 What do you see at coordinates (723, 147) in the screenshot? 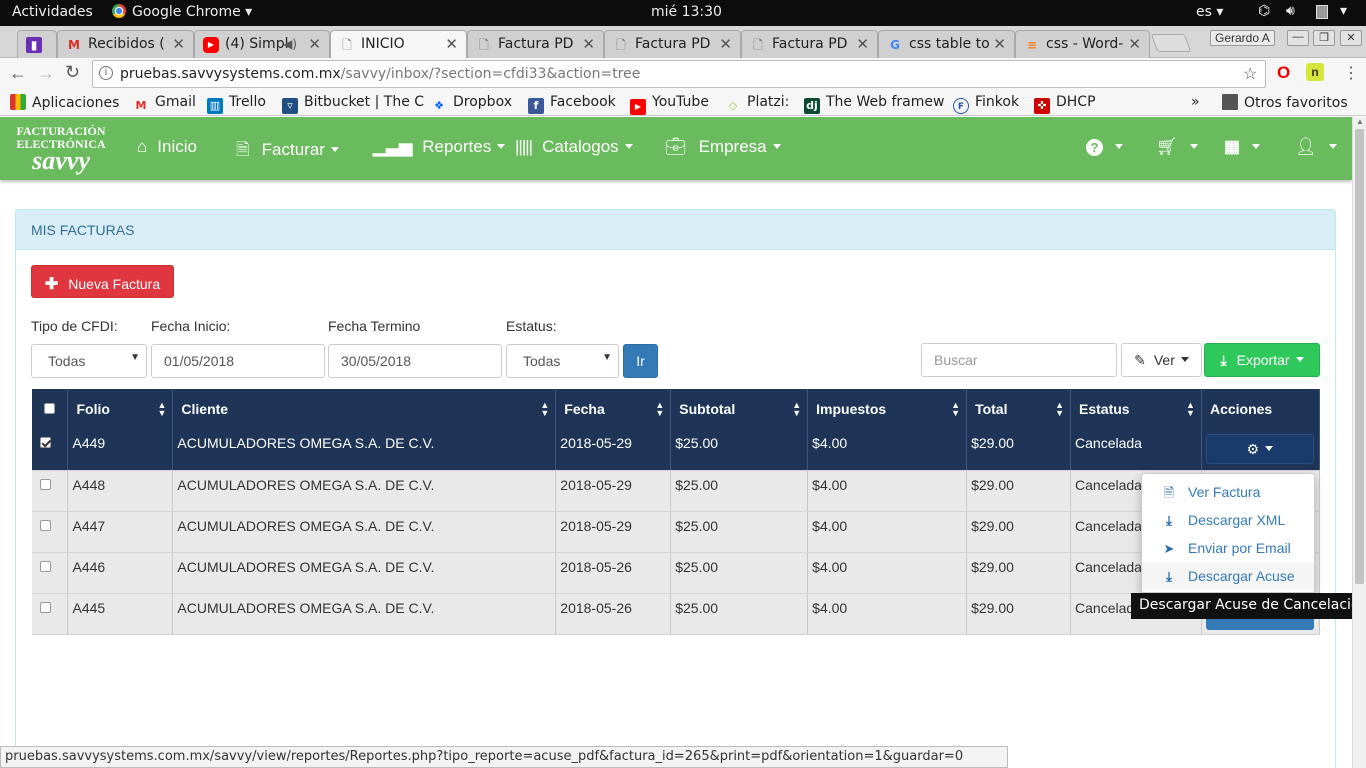
I see `nav-empresa: 💼︎ Empresa` at bounding box center [723, 147].